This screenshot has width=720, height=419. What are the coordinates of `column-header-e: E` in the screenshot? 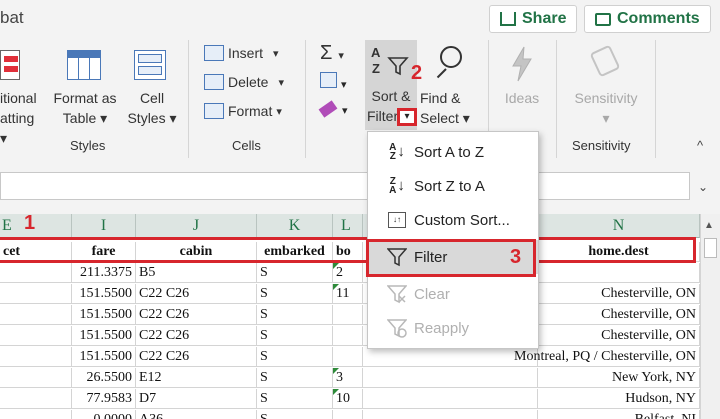 It's located at (36, 226).